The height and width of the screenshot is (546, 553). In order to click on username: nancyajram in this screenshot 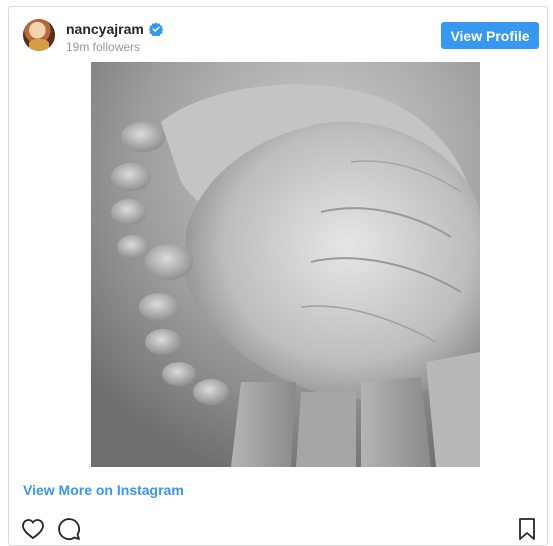, I will do `click(105, 29)`.